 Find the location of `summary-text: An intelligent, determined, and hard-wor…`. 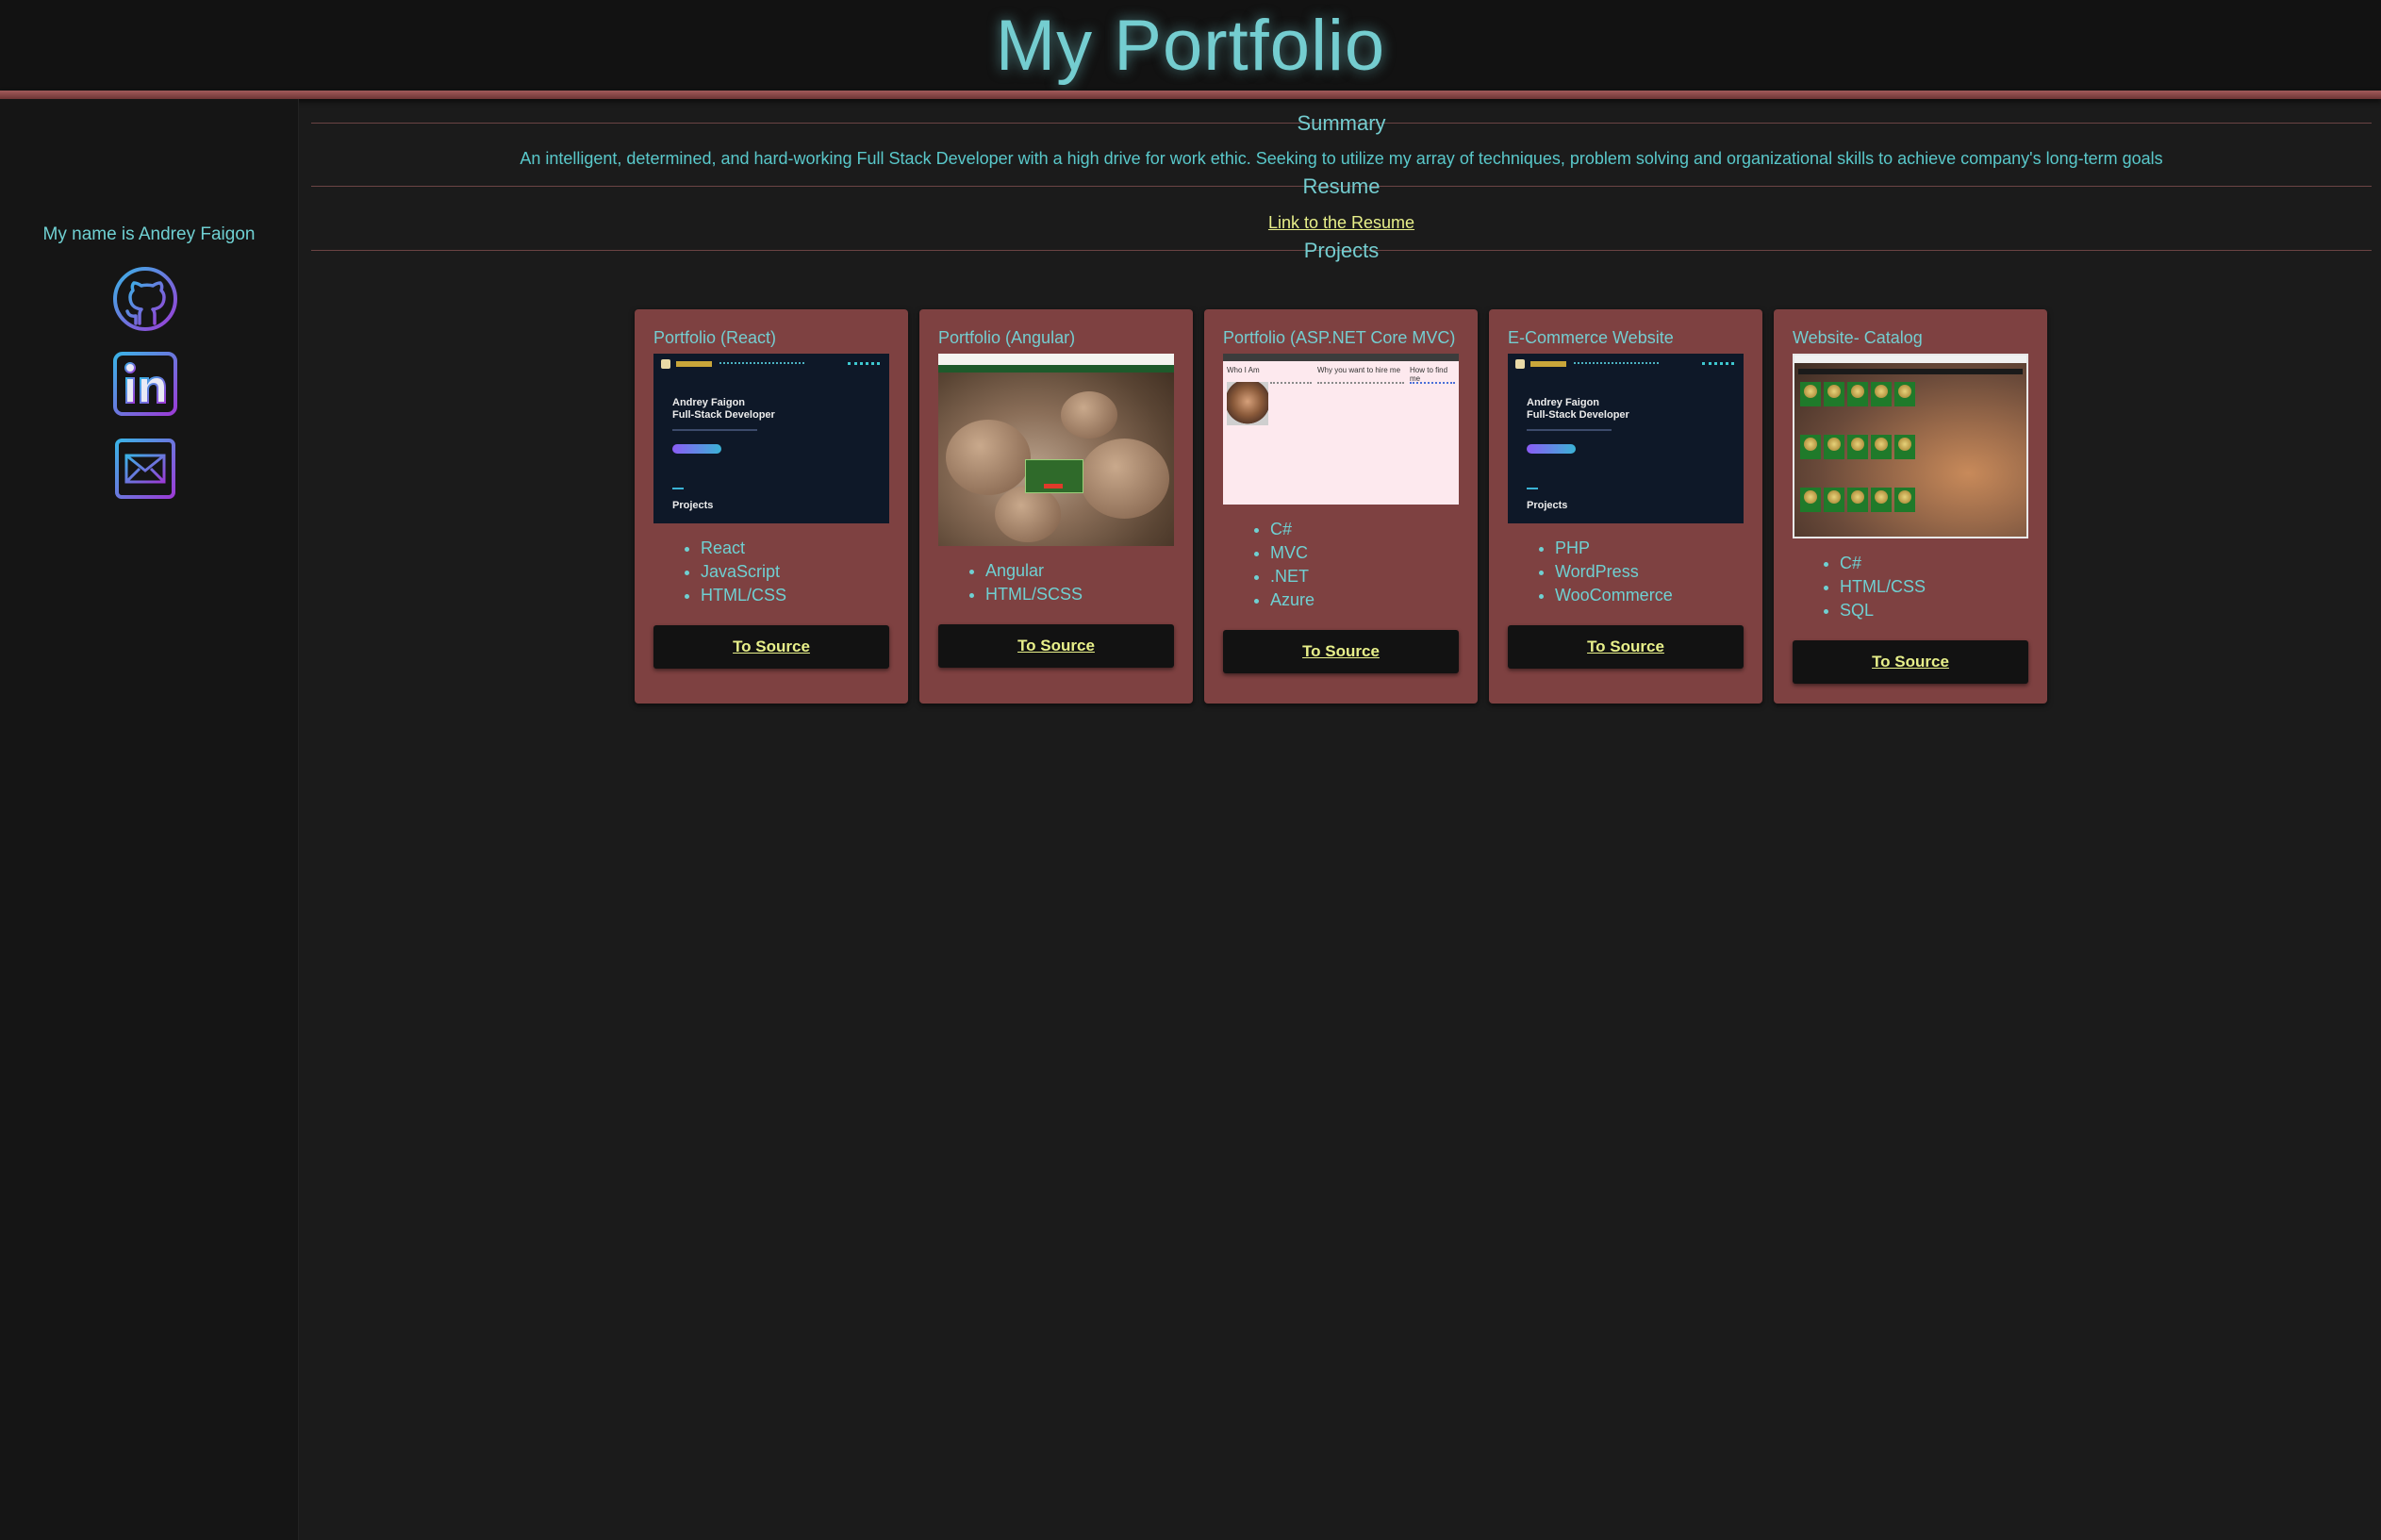

summary-text: An intelligent, determined, and hard-wor… is located at coordinates (1341, 158).